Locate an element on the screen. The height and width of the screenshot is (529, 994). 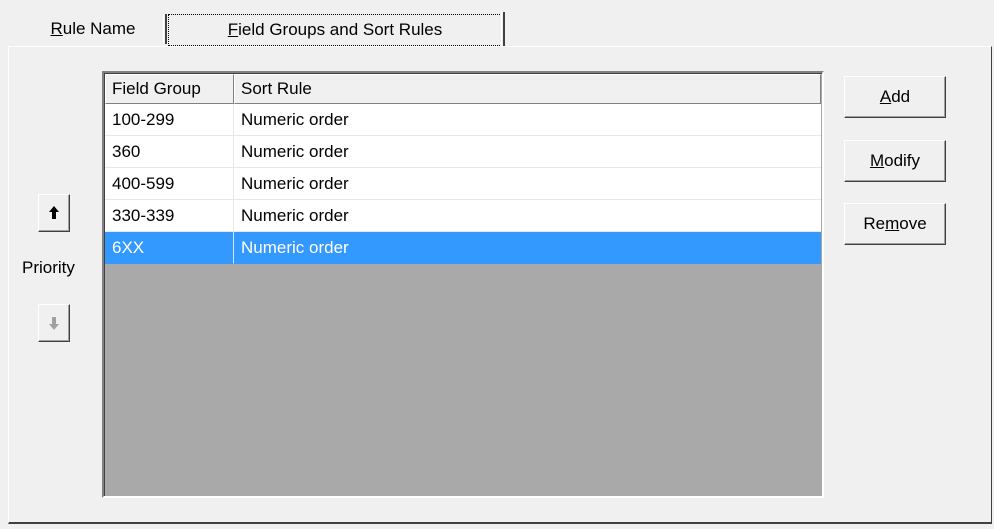
column-header-sort-rule: Sort Rule is located at coordinates (527, 89).